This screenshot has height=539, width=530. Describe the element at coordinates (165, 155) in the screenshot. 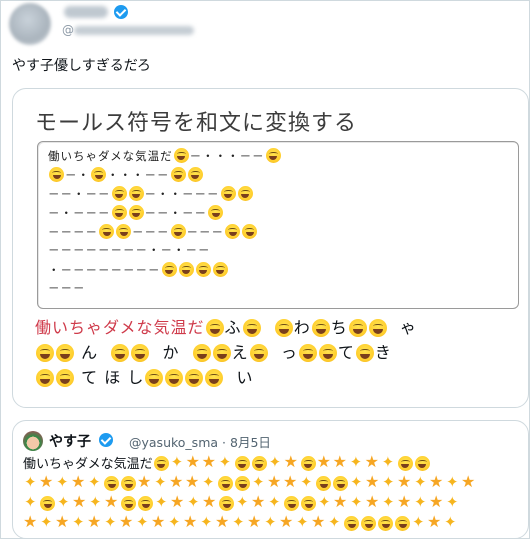

I see `morse-line: 働いちゃダメな気温だ －・・・－－` at that location.